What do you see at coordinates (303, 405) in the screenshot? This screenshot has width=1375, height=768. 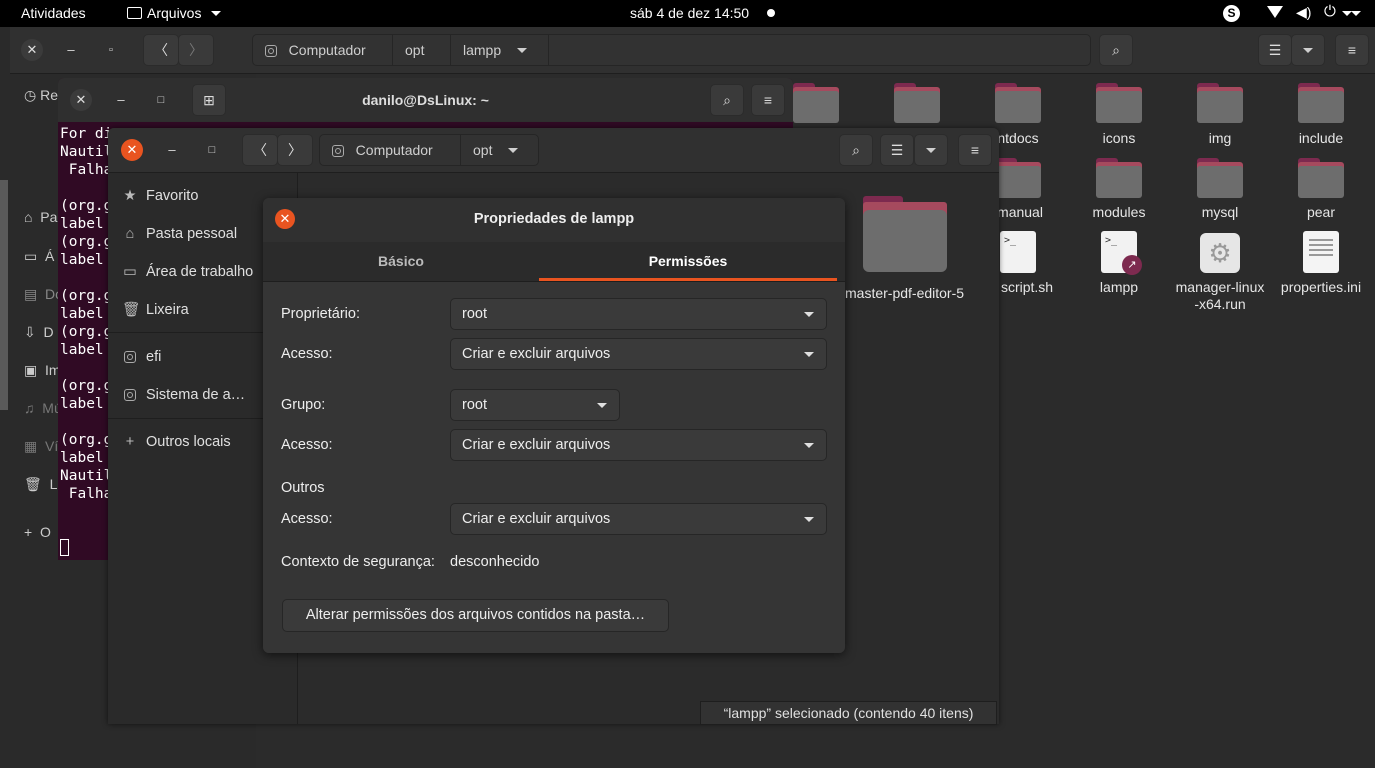 I see `group-label: Grupo:` at bounding box center [303, 405].